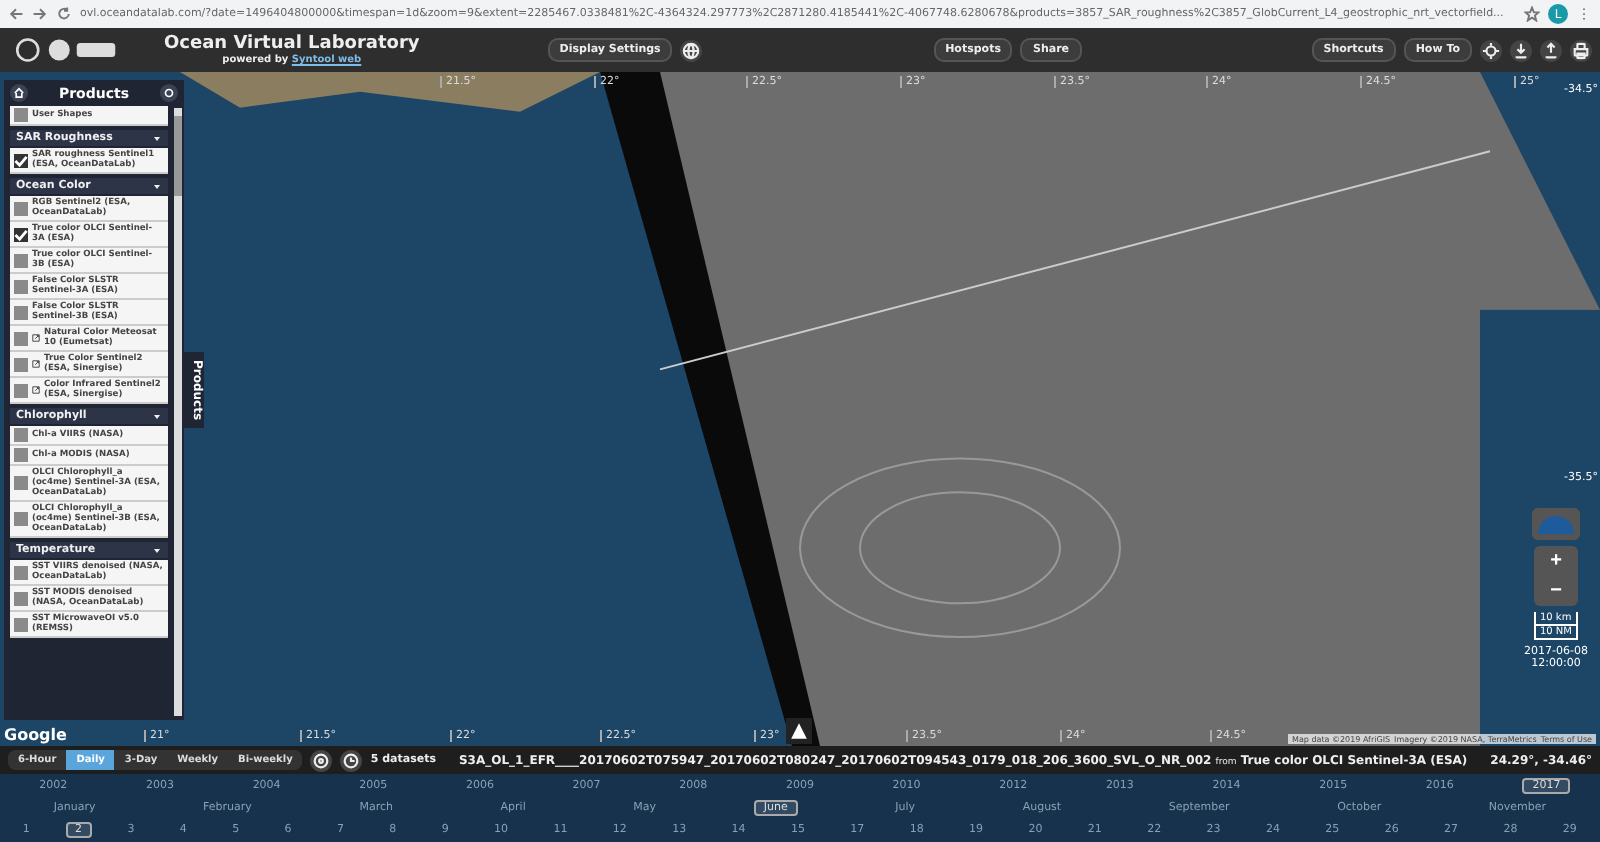  Describe the element at coordinates (1556, 591) in the screenshot. I see `zoom-out-button: −` at that location.